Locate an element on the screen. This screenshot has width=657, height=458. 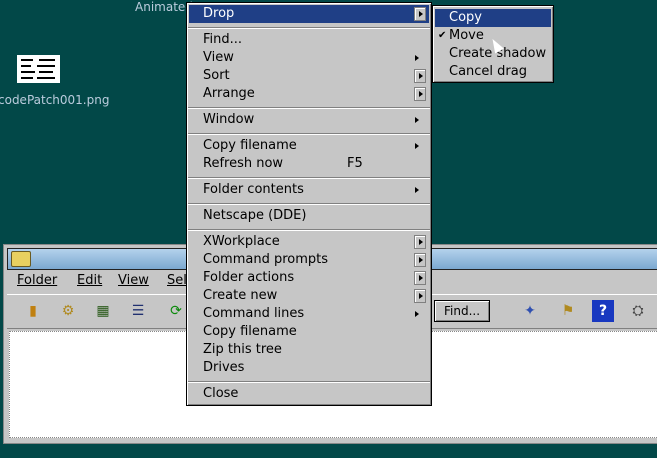
menu-item-sort: Sort is located at coordinates (309, 76).